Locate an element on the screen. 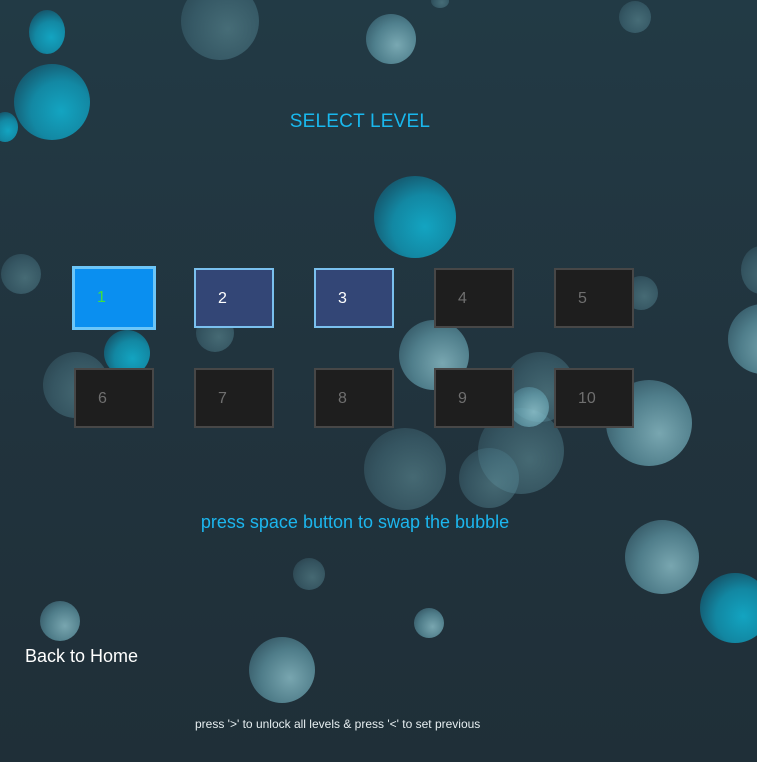 This screenshot has height=762, width=757. level-button-9: 9 is located at coordinates (474, 398).